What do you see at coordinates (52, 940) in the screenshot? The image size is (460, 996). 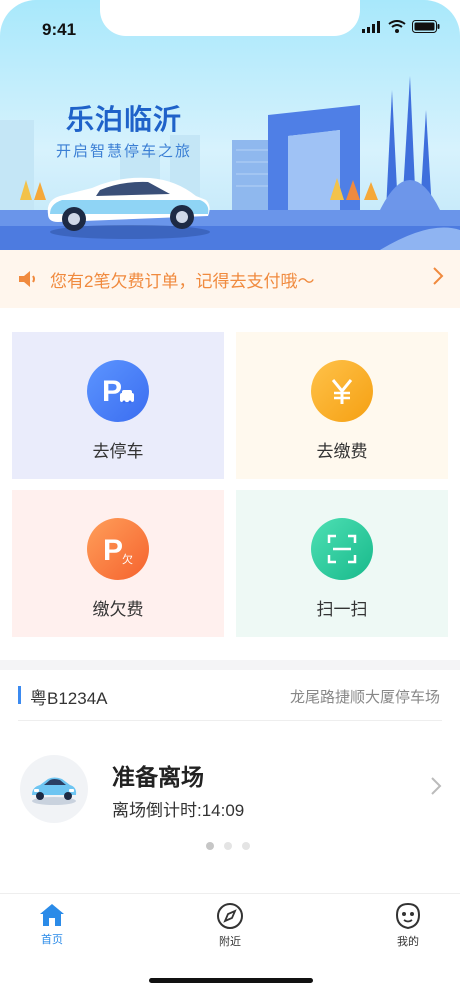 I see `tab-home-label: 首页` at bounding box center [52, 940].